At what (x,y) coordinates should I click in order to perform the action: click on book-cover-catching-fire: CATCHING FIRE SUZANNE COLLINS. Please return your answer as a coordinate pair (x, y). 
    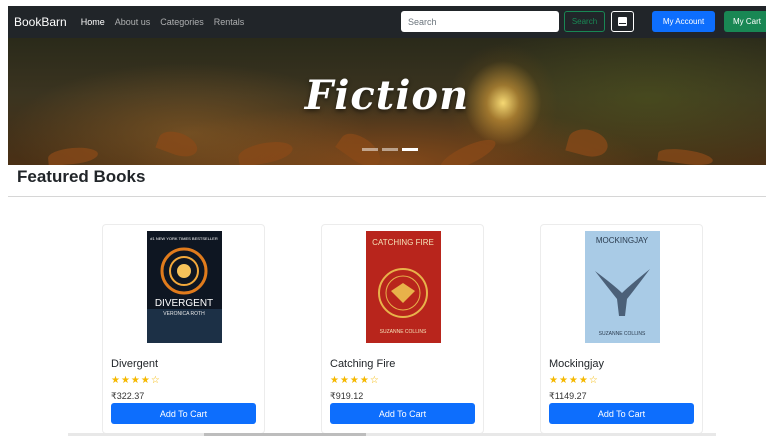
    Looking at the image, I should click on (403, 287).